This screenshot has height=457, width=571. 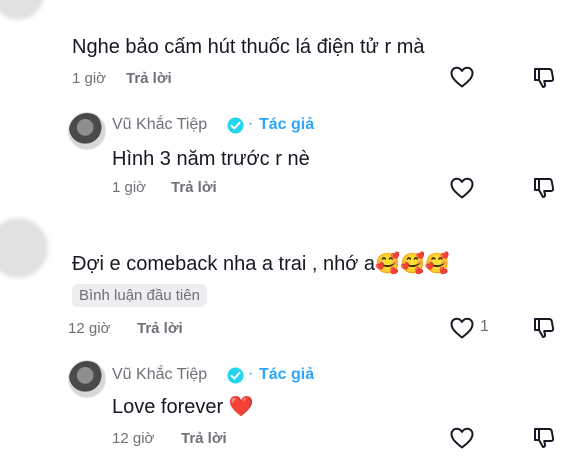 I want to click on comment-text: Đợi e comeback nha a trai , nhớ a🥰🥰🥰, so click(x=261, y=264).